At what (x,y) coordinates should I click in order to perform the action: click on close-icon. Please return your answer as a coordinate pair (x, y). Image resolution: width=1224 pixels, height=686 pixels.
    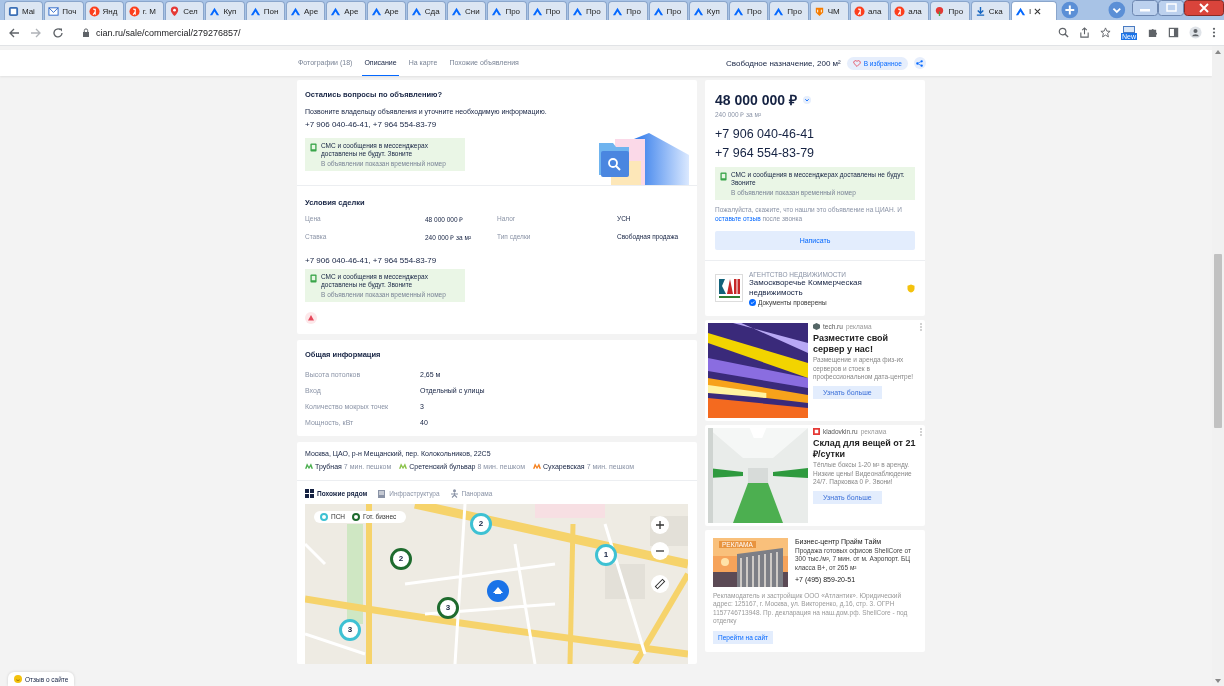
    Looking at the image, I should click on (1038, 11).